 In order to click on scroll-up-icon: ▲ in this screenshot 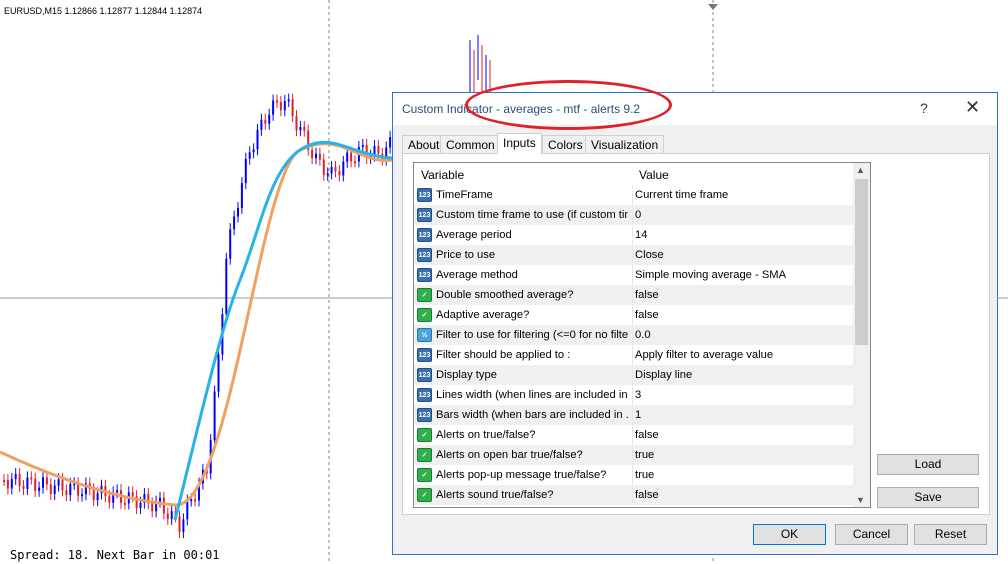, I will do `click(860, 170)`.